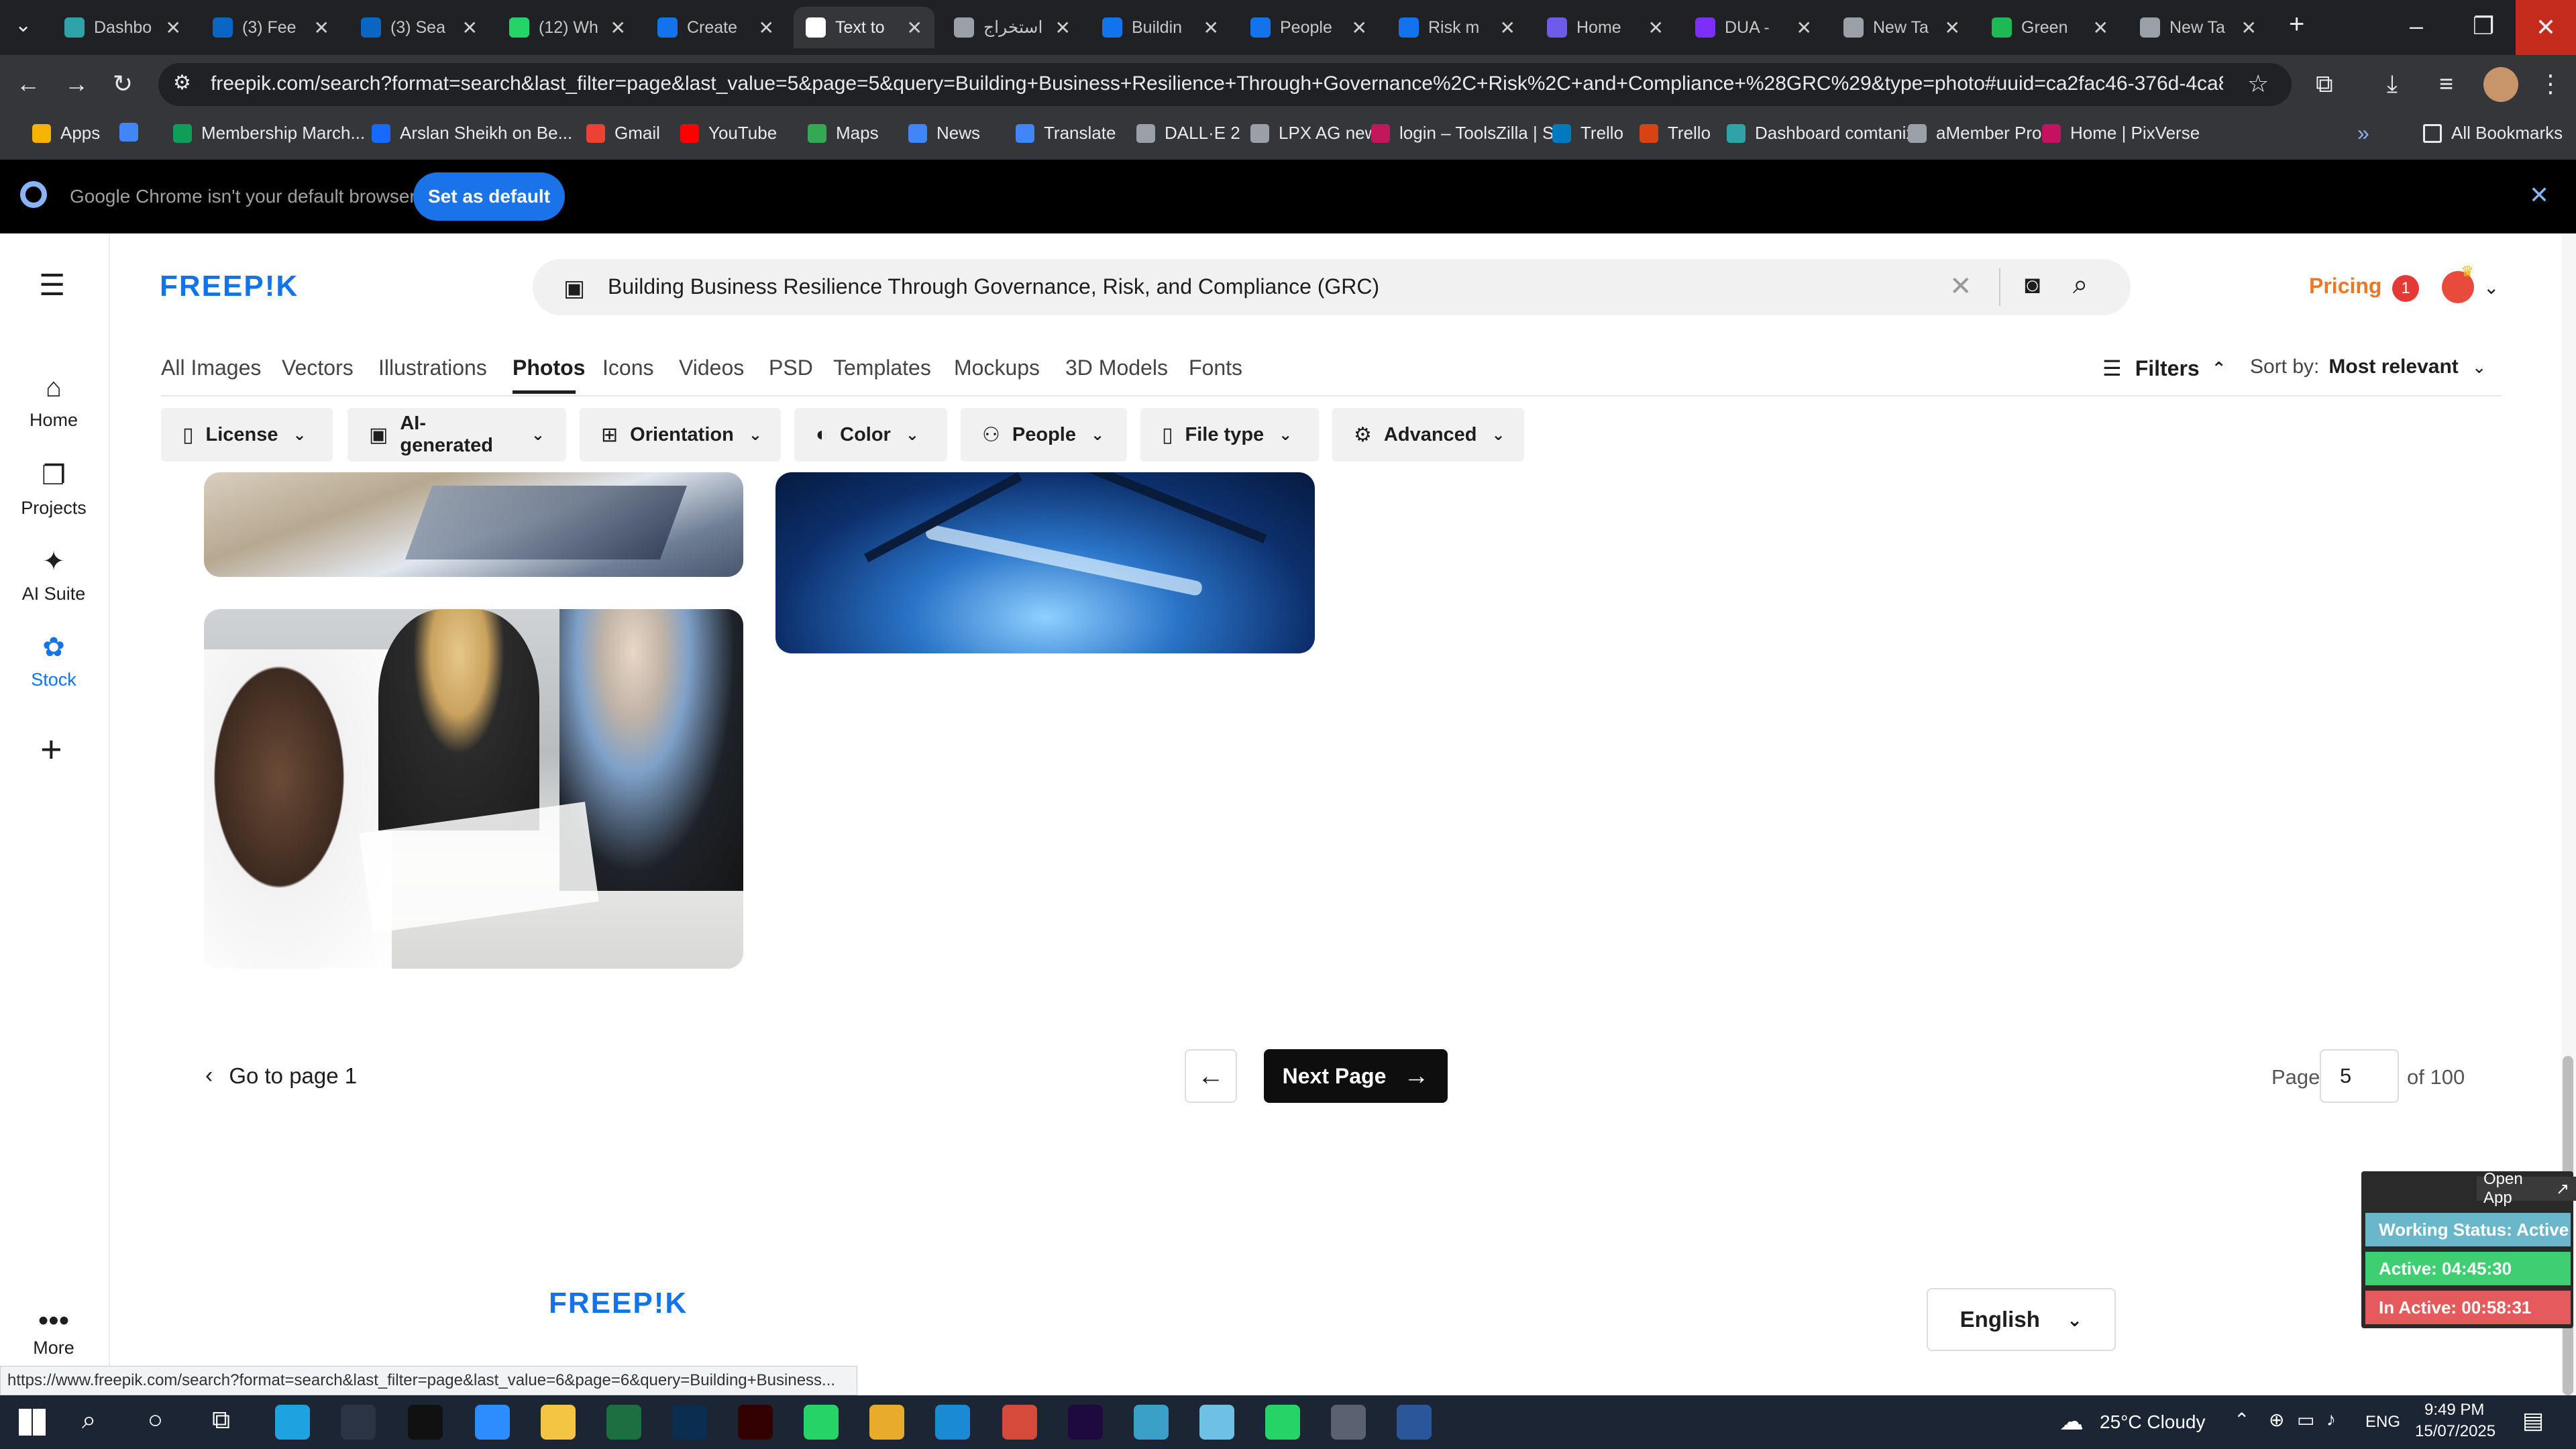 The image size is (2576, 1449). What do you see at coordinates (680, 435) in the screenshot?
I see `filter-orientation: ⊞ Orientation ⌄` at bounding box center [680, 435].